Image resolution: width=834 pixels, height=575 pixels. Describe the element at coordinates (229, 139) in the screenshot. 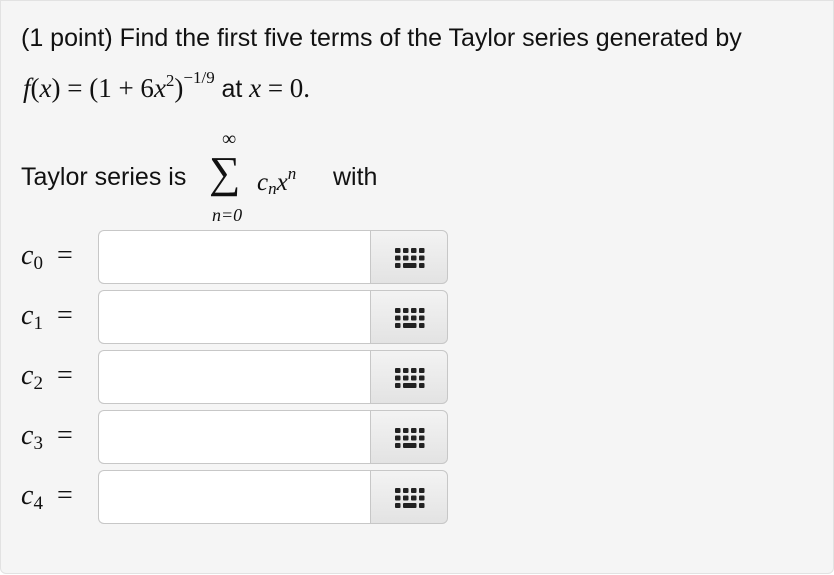

I see `sigma-upper-limit: ∞` at that location.